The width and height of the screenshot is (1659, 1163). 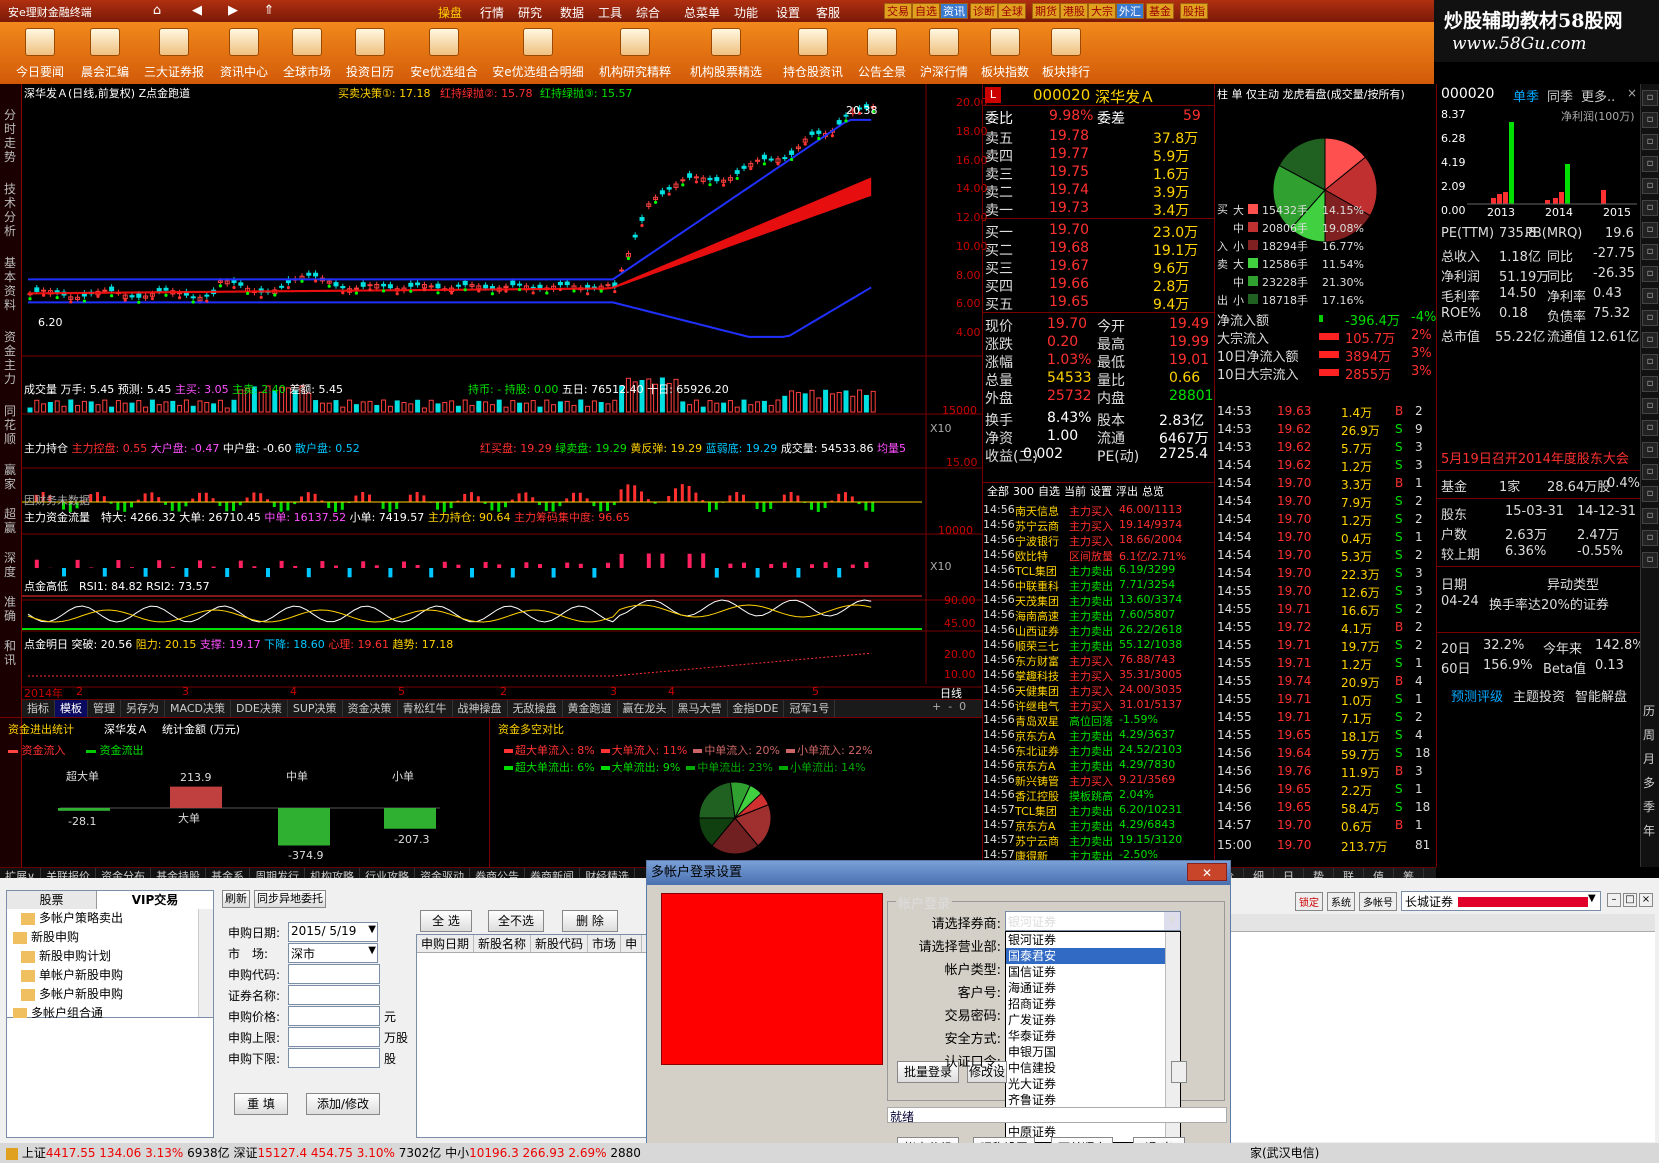 I want to click on leftnav-item-9: 和讯, so click(x=11, y=653).